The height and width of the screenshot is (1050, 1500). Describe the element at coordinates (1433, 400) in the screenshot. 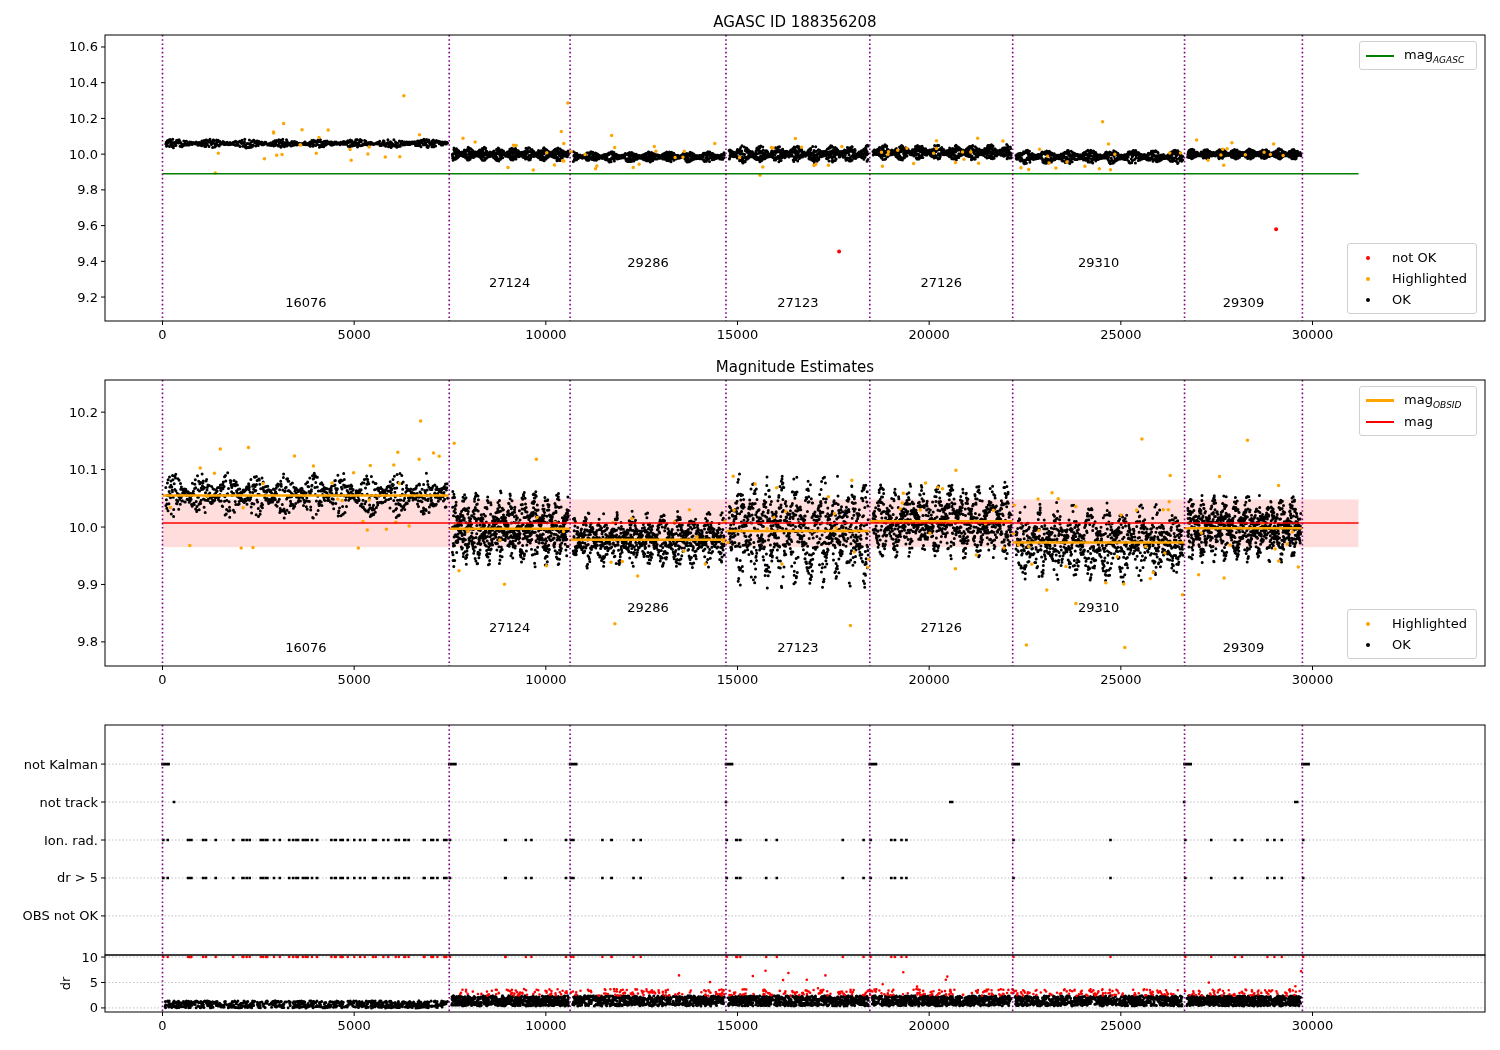

I see `legend-label: mag$_{OBSID}$` at that location.